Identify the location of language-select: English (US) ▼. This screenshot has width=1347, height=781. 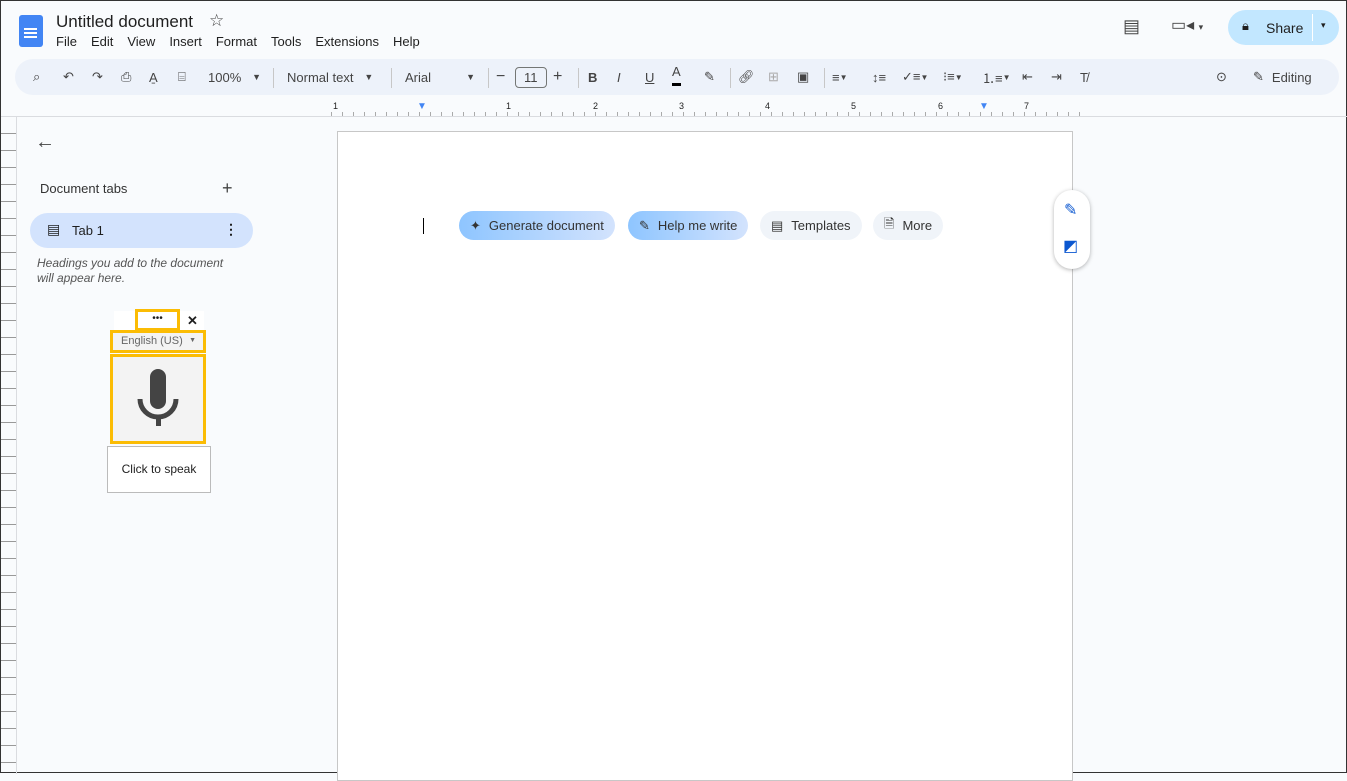
(158, 341).